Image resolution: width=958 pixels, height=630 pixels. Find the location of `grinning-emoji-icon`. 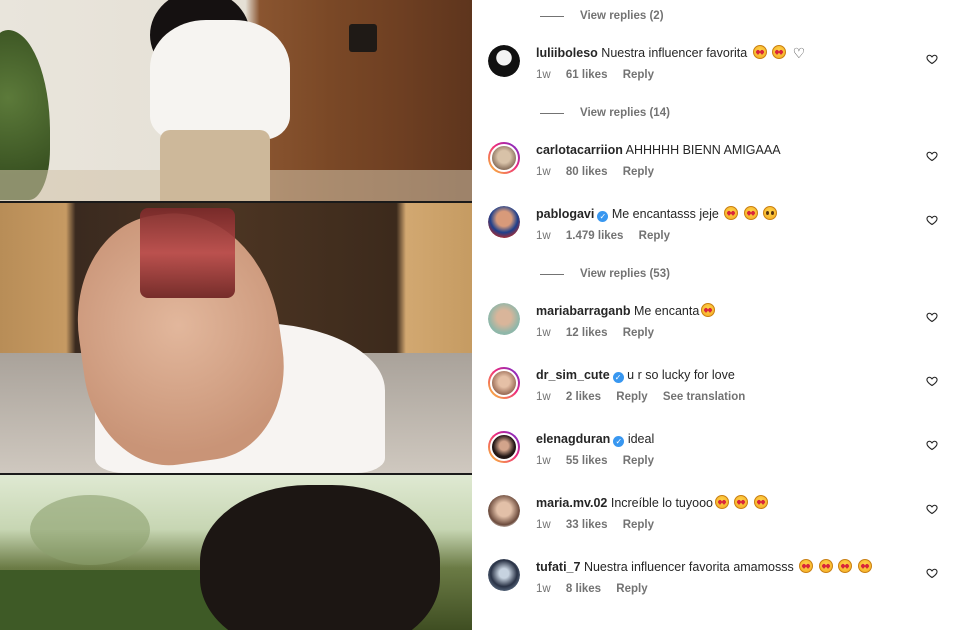

grinning-emoji-icon is located at coordinates (770, 213).